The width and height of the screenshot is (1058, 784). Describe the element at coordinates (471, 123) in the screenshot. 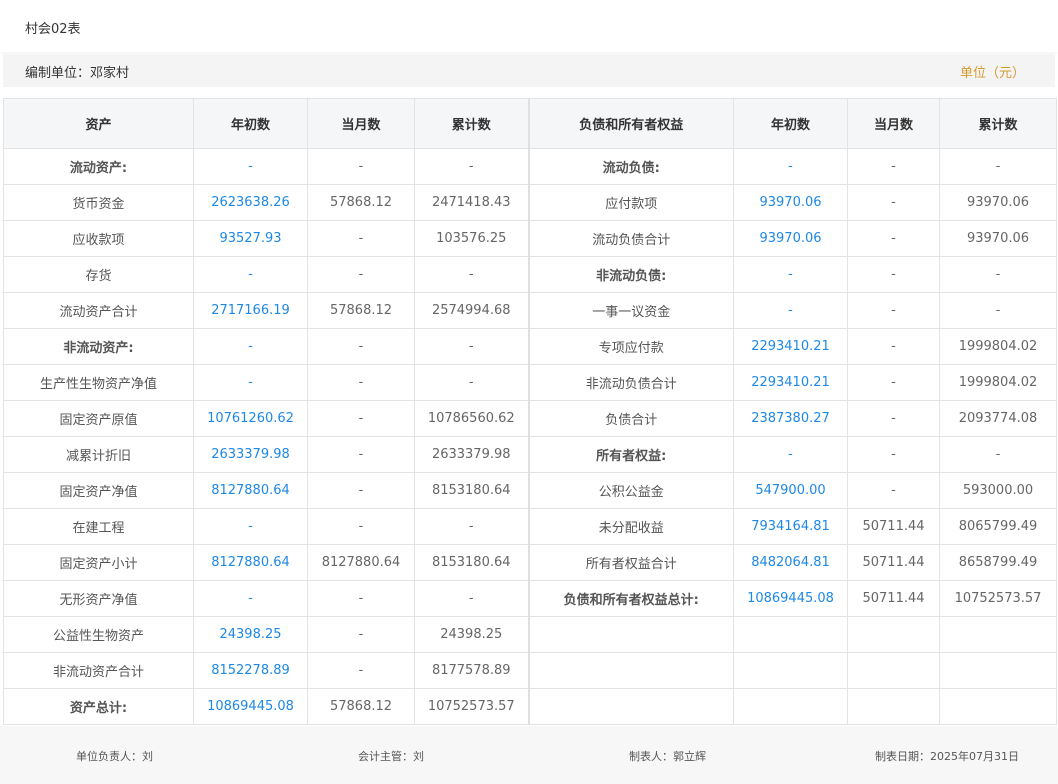

I see `column-header-assets-cumulative: 累计数` at that location.